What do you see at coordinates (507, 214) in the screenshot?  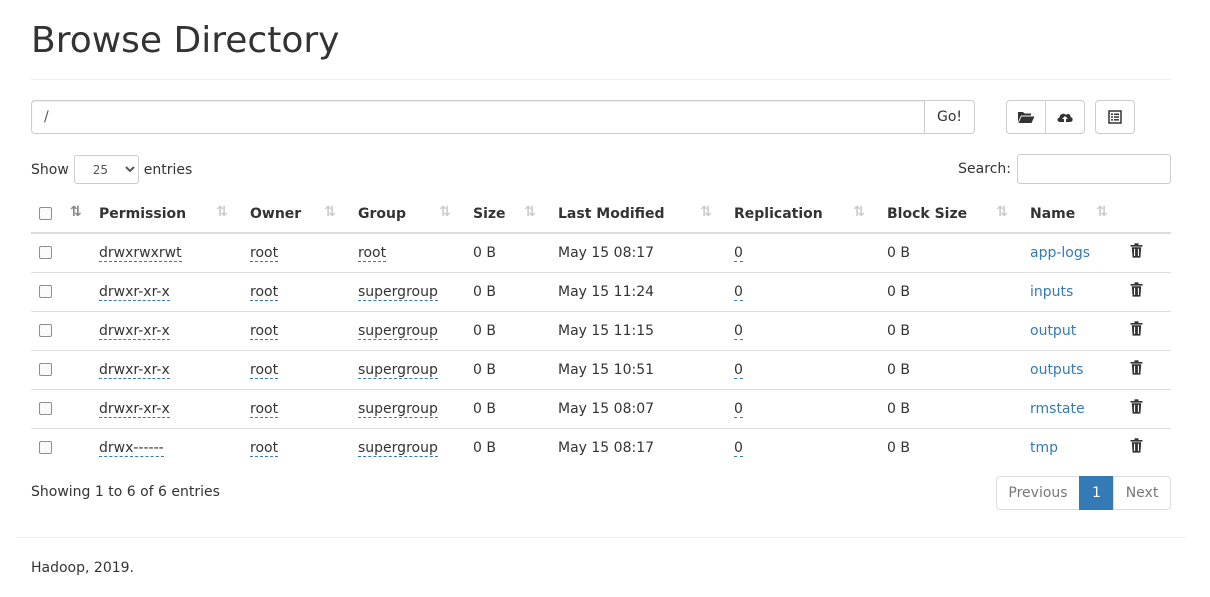 I see `column-header-size: Size ⇅` at bounding box center [507, 214].